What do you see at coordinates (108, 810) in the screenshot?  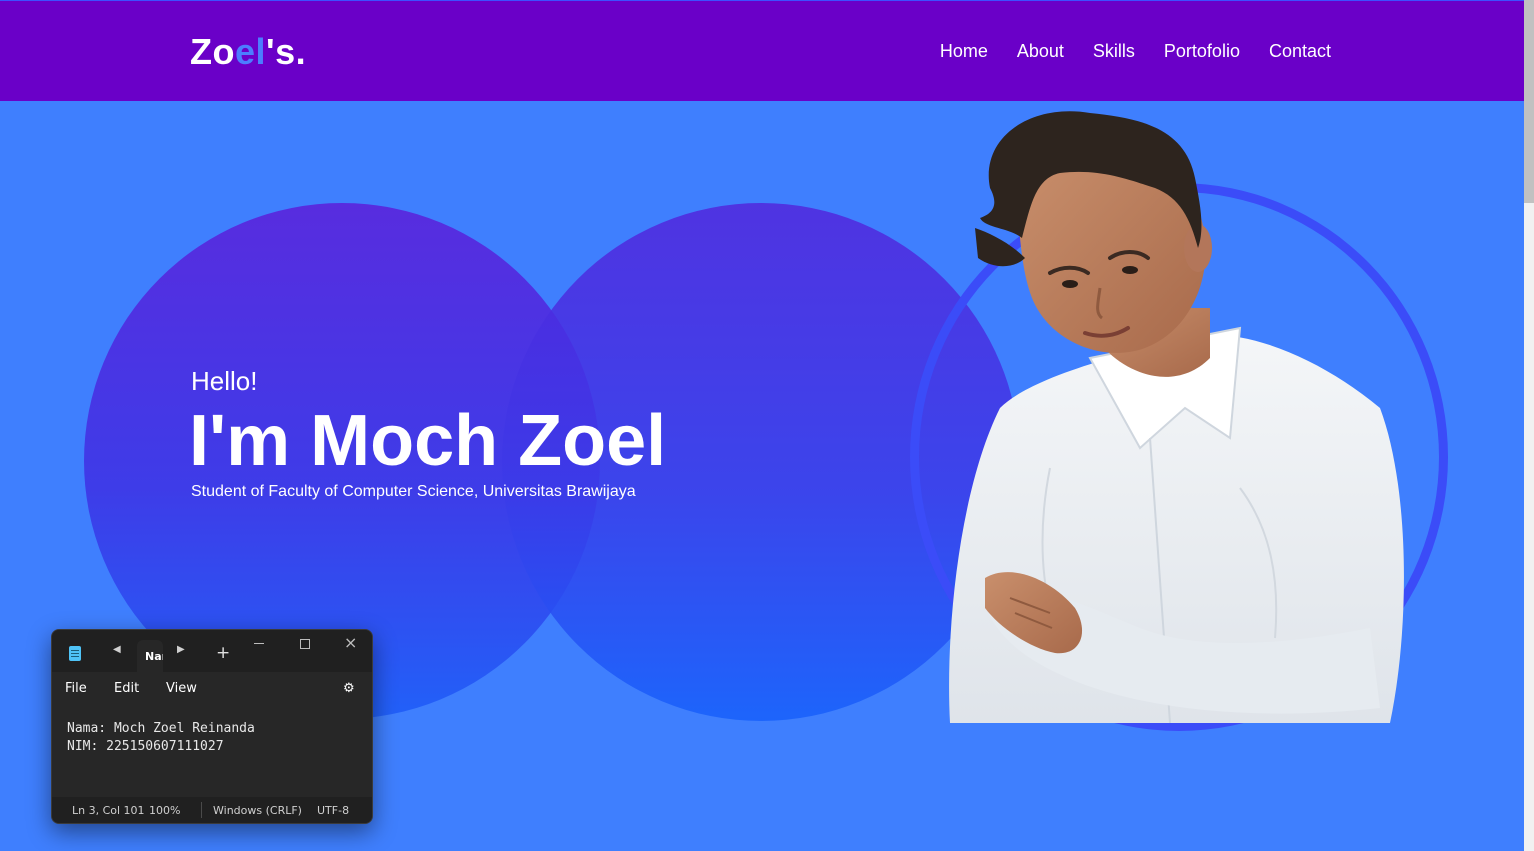 I see `cursor-position: Ln 3, Col 101` at bounding box center [108, 810].